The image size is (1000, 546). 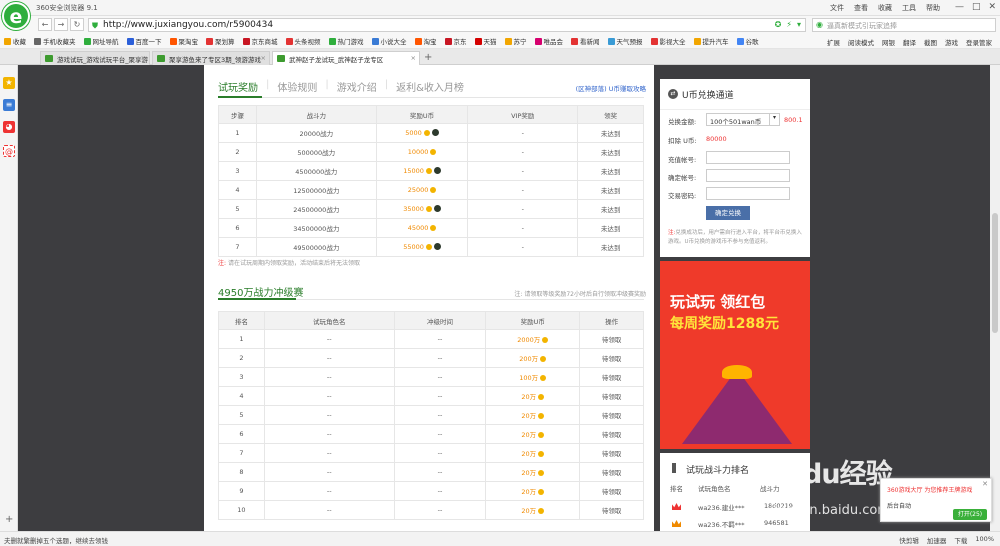 I want to click on bookmark-8: 热门游戏, so click(x=346, y=41).